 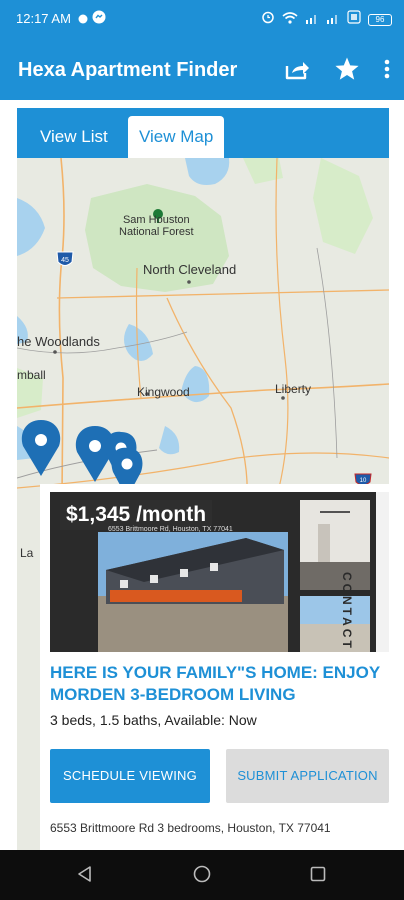 I want to click on map-label-north-cleveland: North Cleveland, so click(x=190, y=269).